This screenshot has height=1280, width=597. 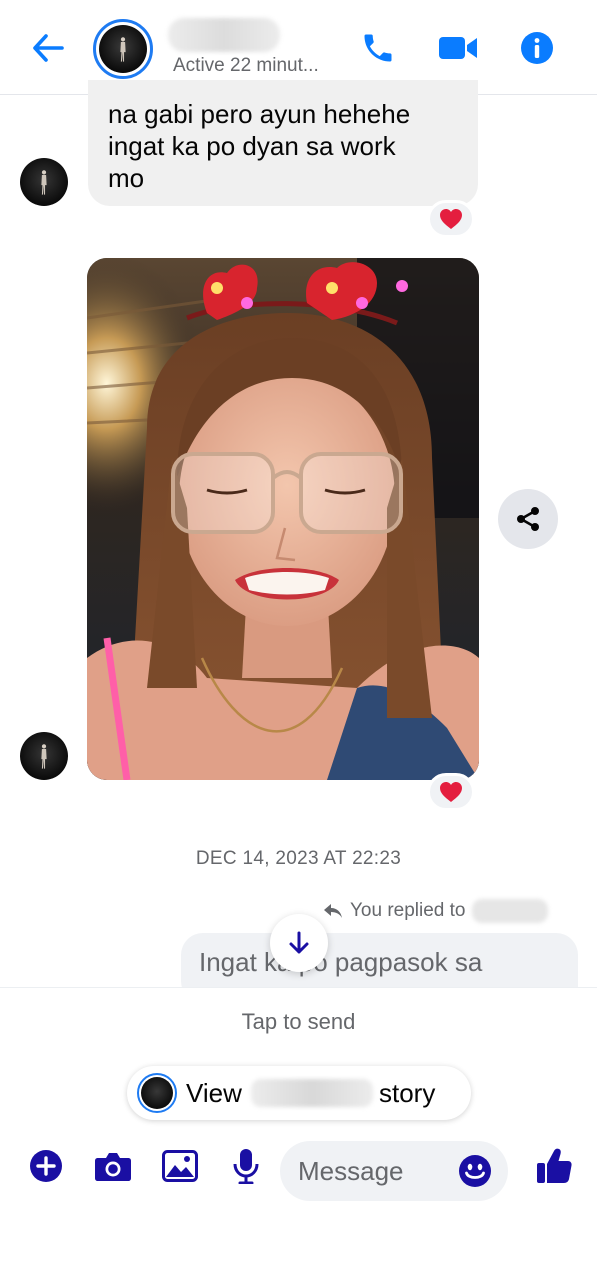 I want to click on microphone-icon, so click(x=246, y=1166).